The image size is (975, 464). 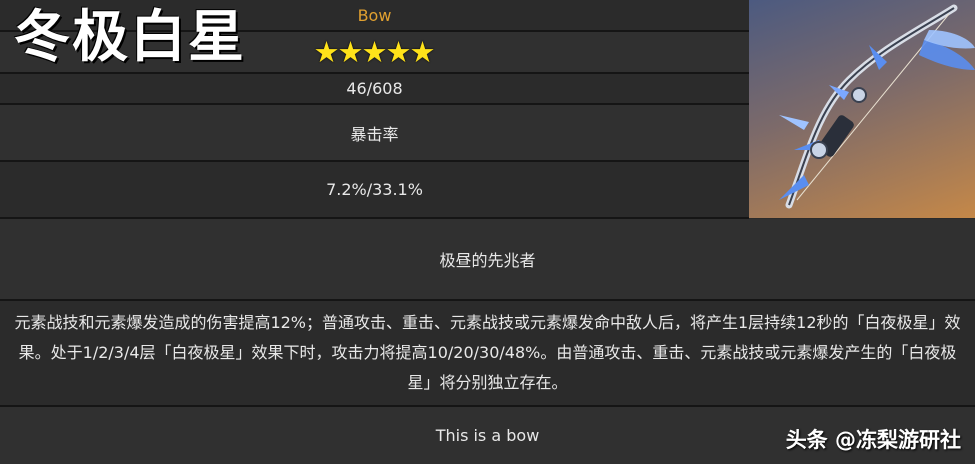 I want to click on substat-name-row: 暴击率, so click(x=374, y=133).